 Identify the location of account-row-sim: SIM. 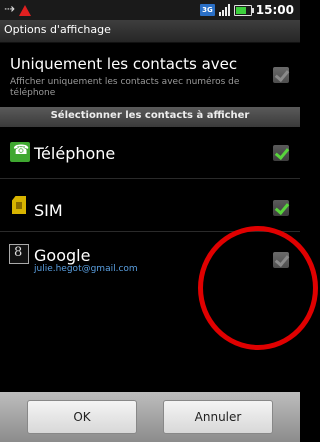
(150, 206).